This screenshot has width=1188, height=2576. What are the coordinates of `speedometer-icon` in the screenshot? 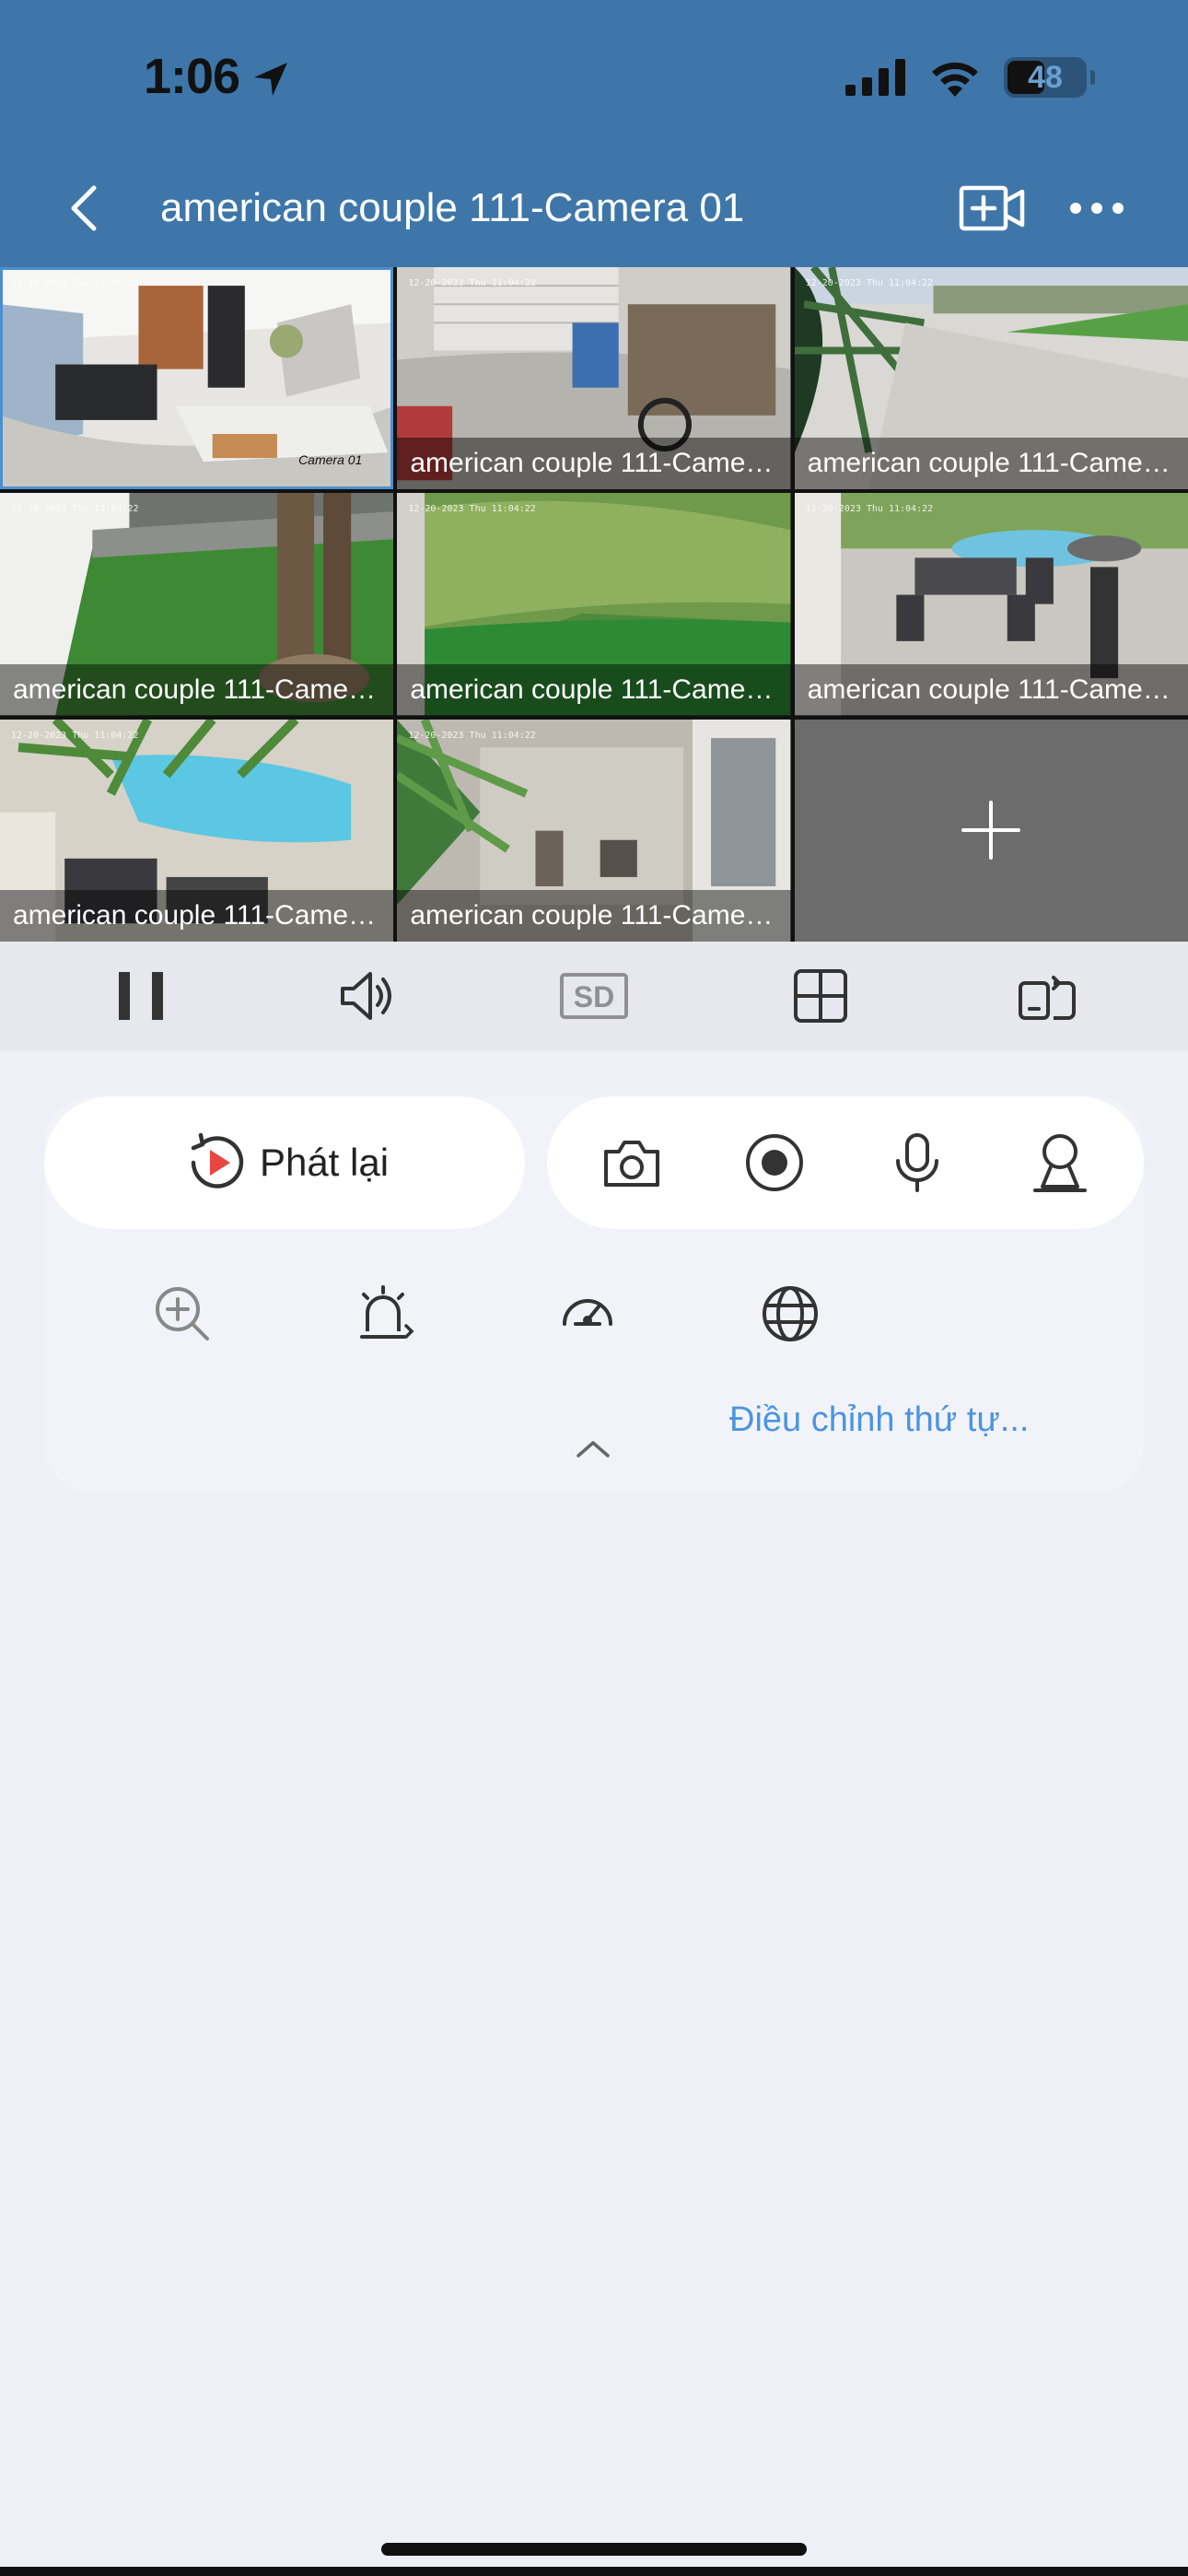 It's located at (587, 1312).